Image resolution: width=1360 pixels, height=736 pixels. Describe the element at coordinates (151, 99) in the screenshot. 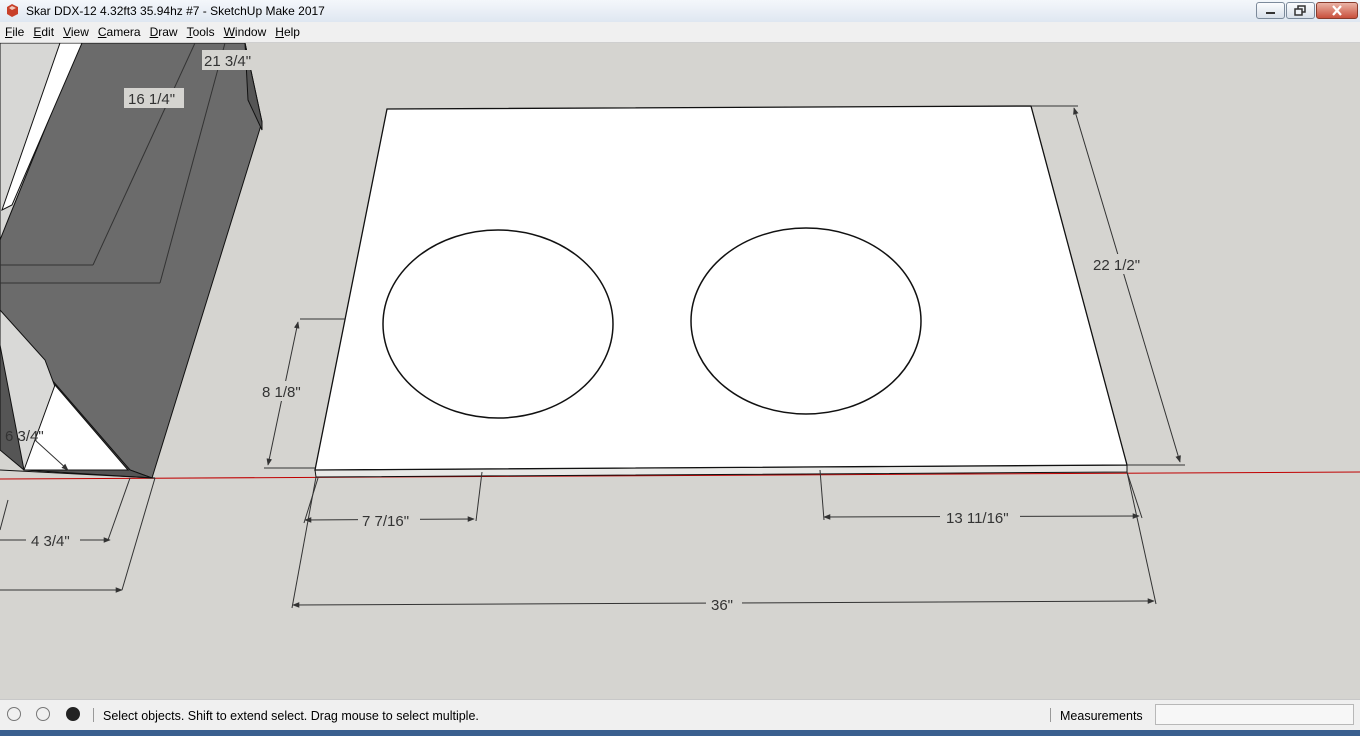

I see `dimension-label: 16 1/4"` at that location.